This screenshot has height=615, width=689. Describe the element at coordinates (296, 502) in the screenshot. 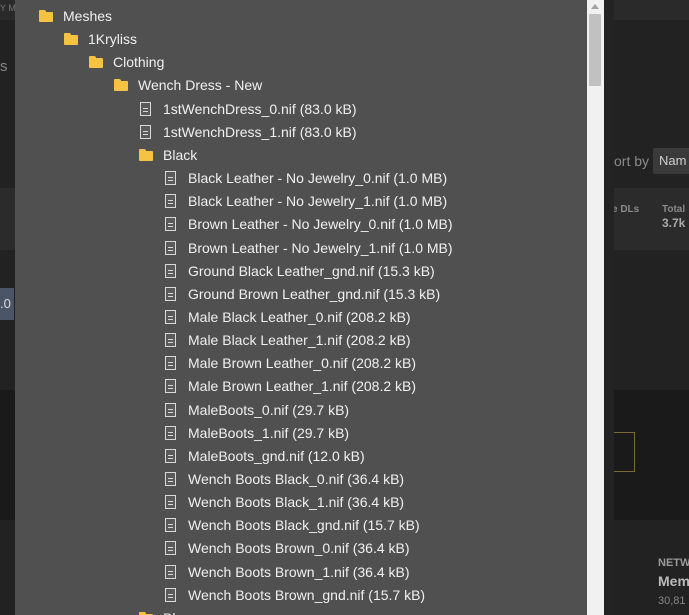

I see `tree-item-label: Wench Boots Black_1.nif (36.4 kB)` at that location.